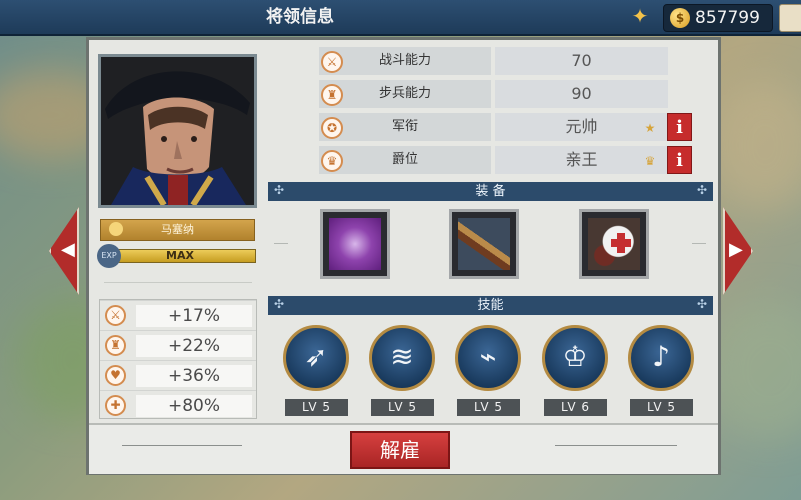 Image resolution: width=801 pixels, height=500 pixels. I want to click on bugle-icon: ♪, so click(661, 356).